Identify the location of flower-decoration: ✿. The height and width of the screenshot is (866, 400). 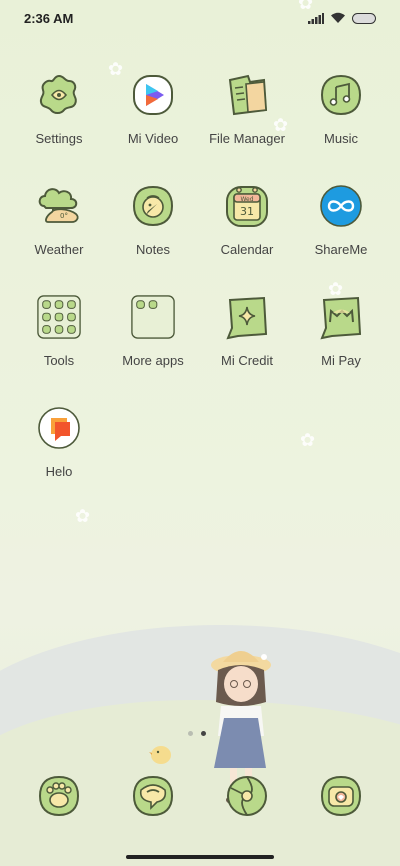
(83, 516).